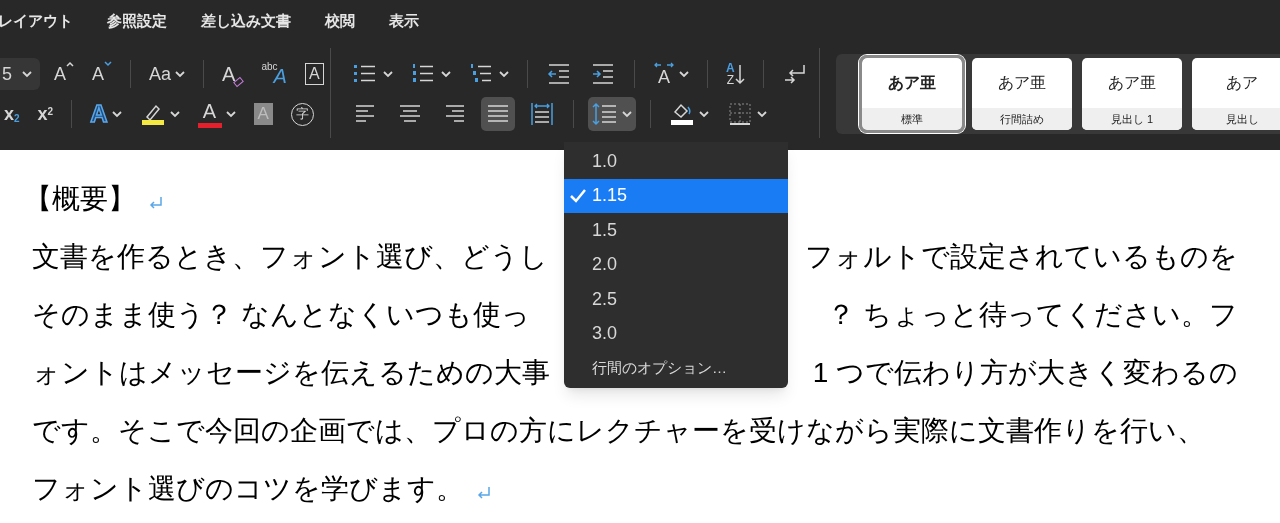 The width and height of the screenshot is (1280, 523). Describe the element at coordinates (1022, 94) in the screenshot. I see `style-card: あア亜 行間詰め` at that location.